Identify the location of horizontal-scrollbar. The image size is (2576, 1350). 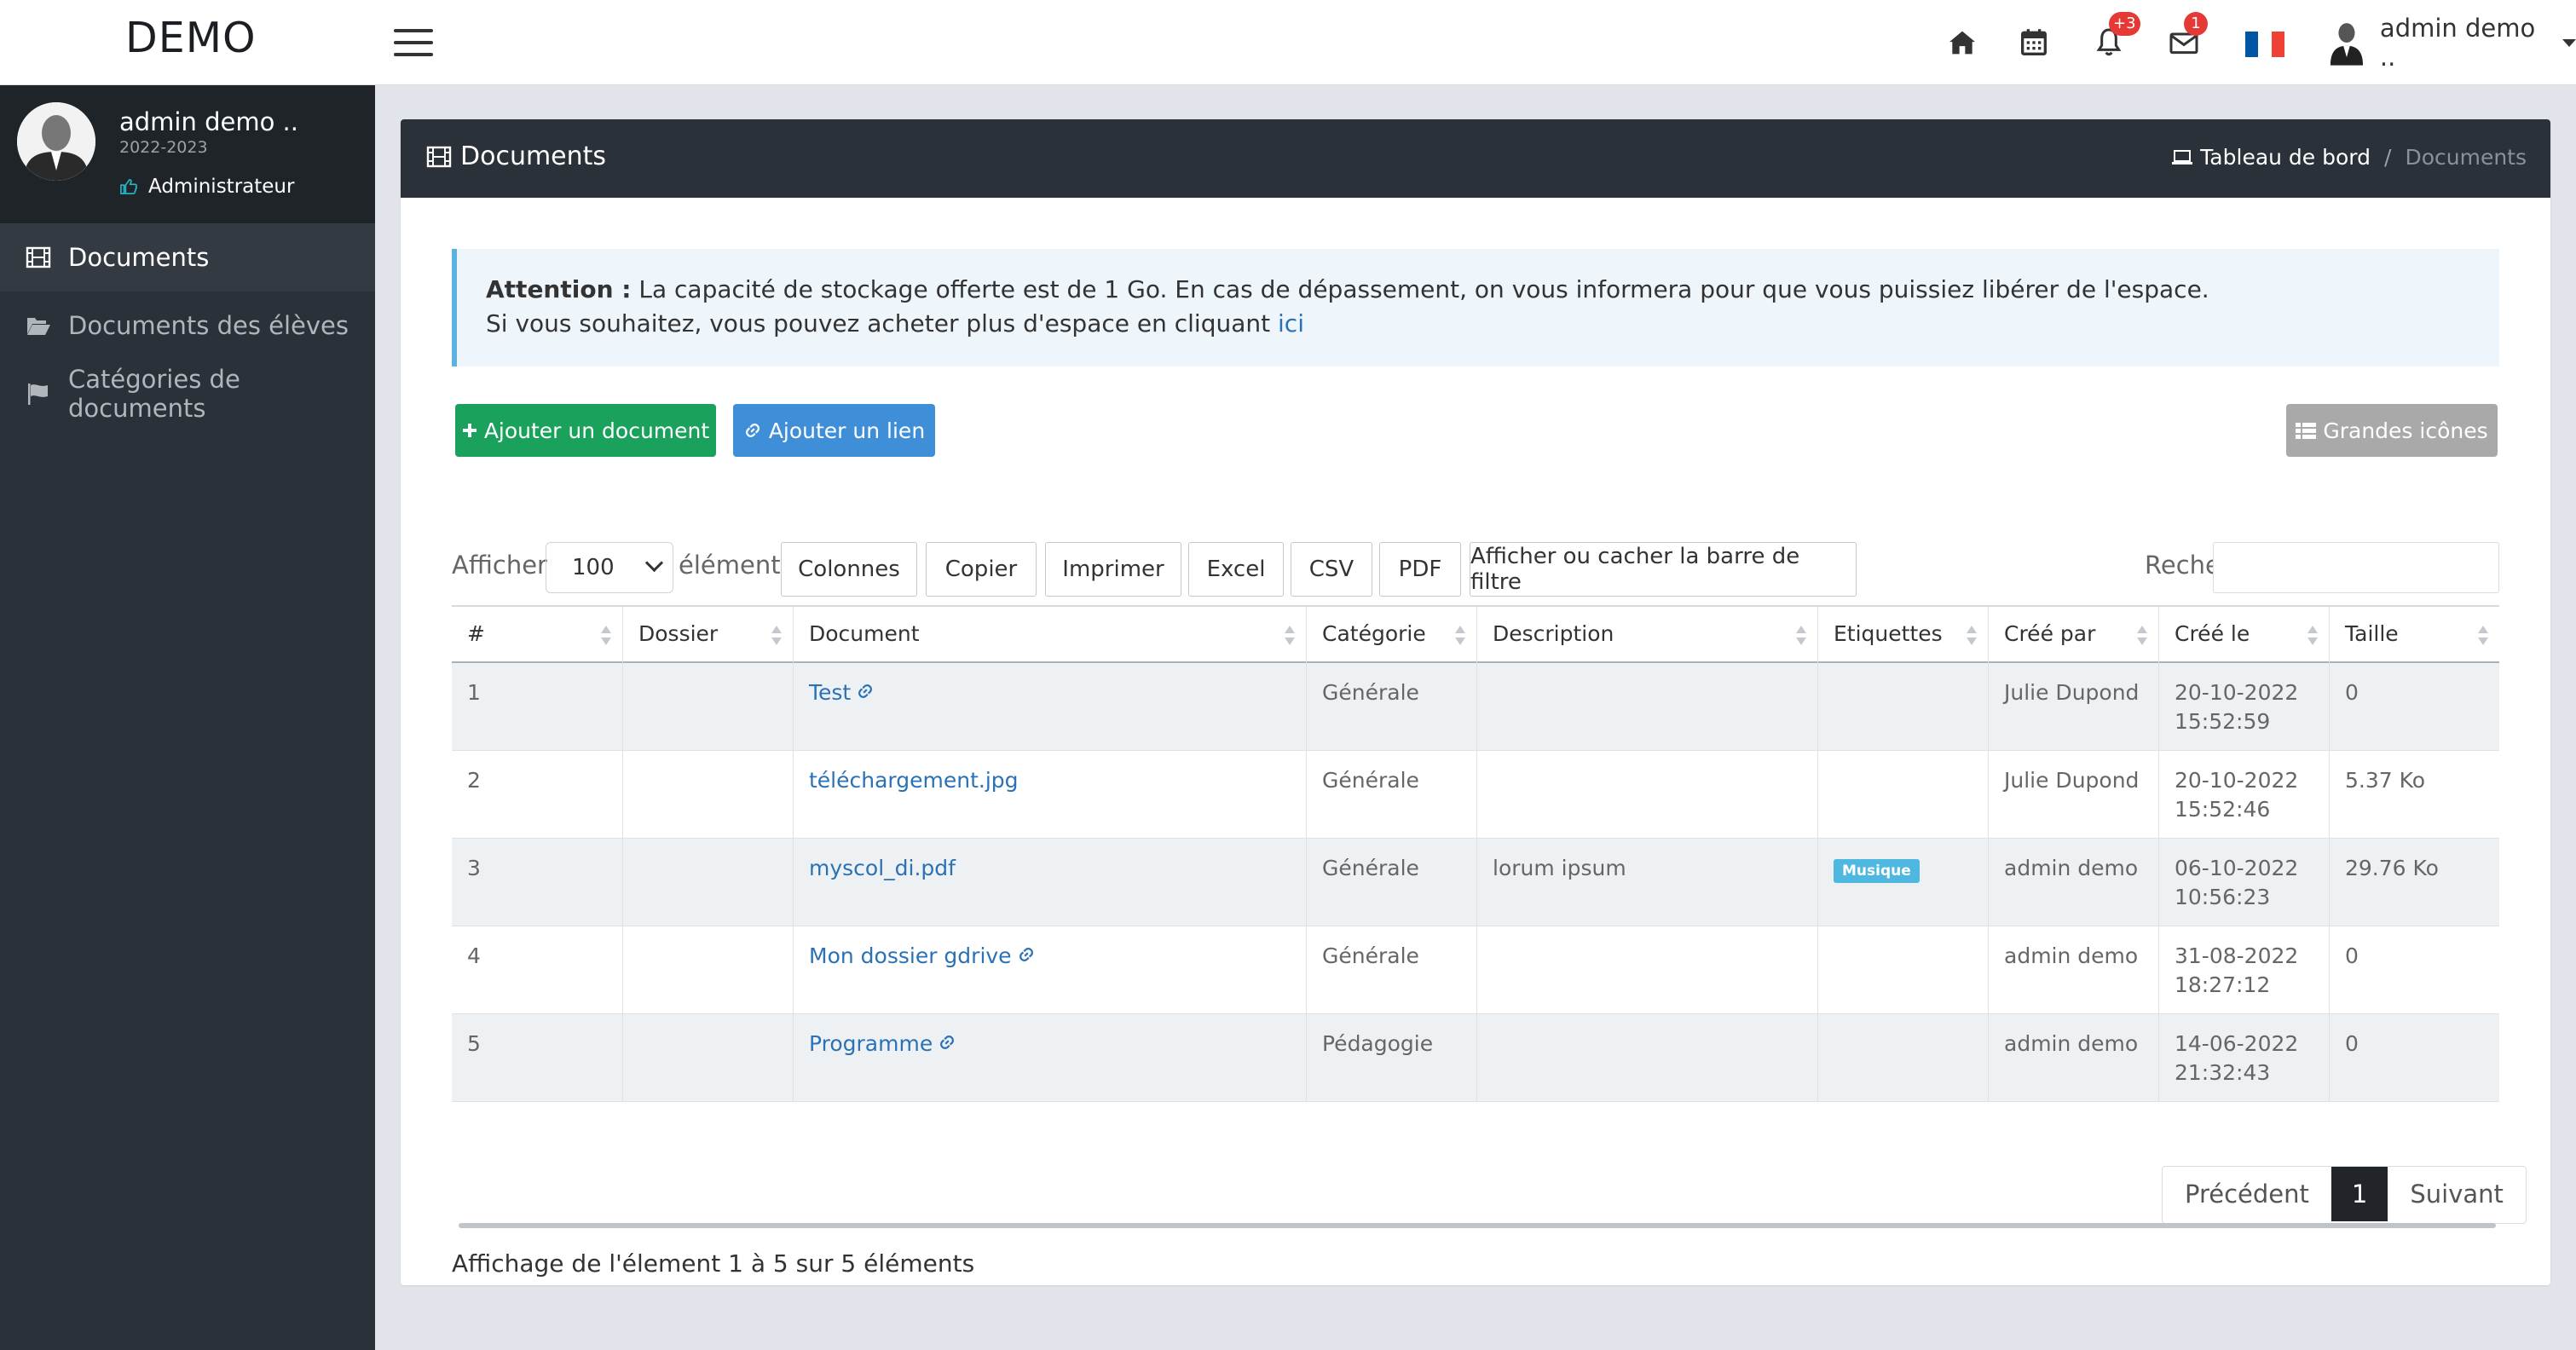
(1477, 1225).